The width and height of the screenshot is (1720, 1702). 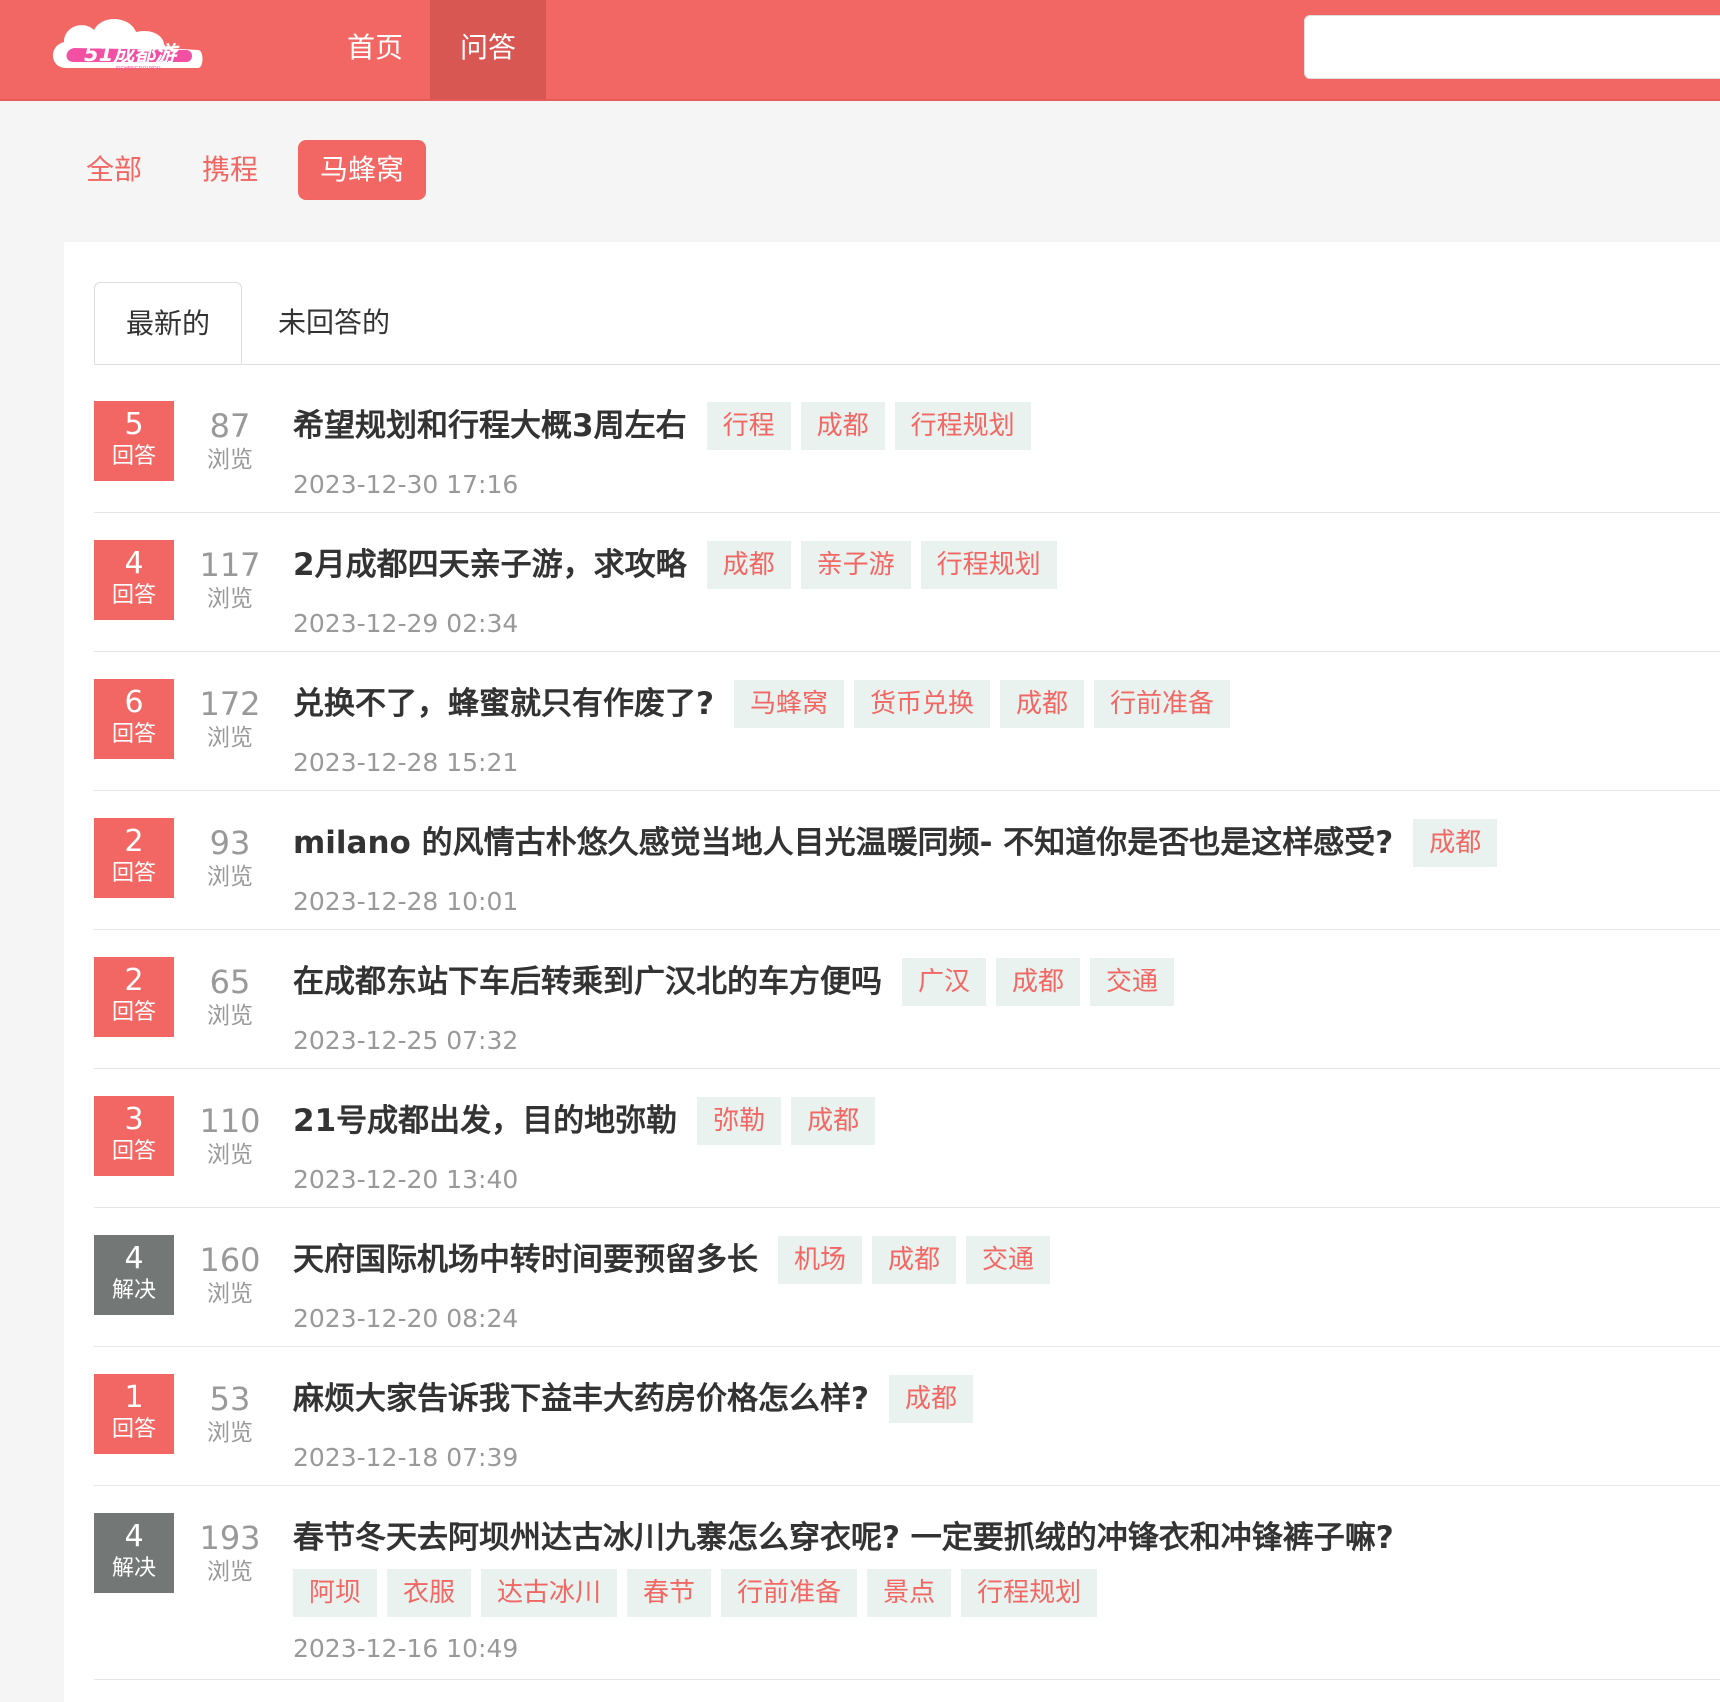 I want to click on view-count-number: 193, so click(x=230, y=1538).